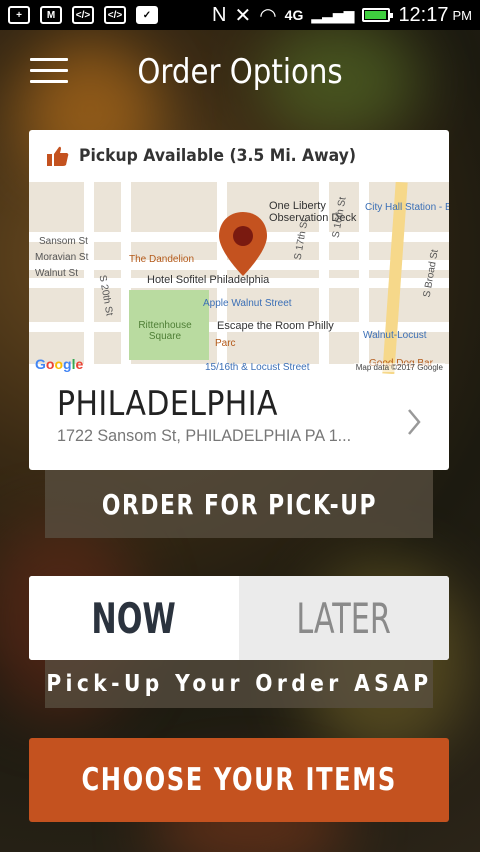 The image size is (480, 852). What do you see at coordinates (219, 14) in the screenshot?
I see `nfc-icon: N` at bounding box center [219, 14].